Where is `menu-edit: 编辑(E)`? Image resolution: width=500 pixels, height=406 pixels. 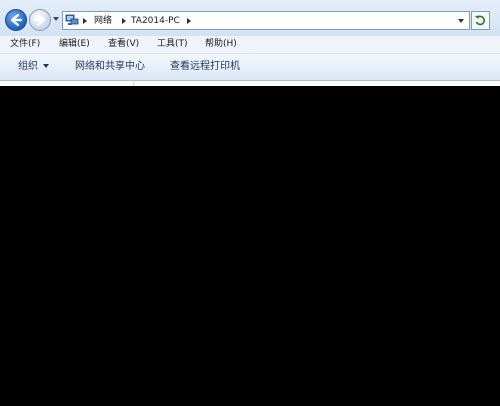 menu-edit: 编辑(E) is located at coordinates (74, 44).